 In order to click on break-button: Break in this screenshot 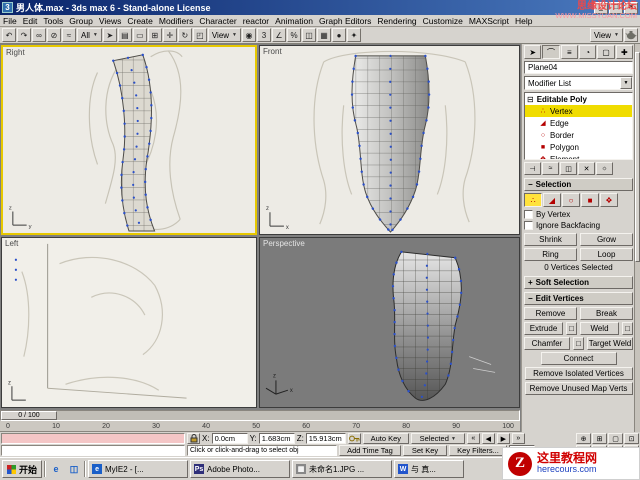, I will do `click(606, 313)`.